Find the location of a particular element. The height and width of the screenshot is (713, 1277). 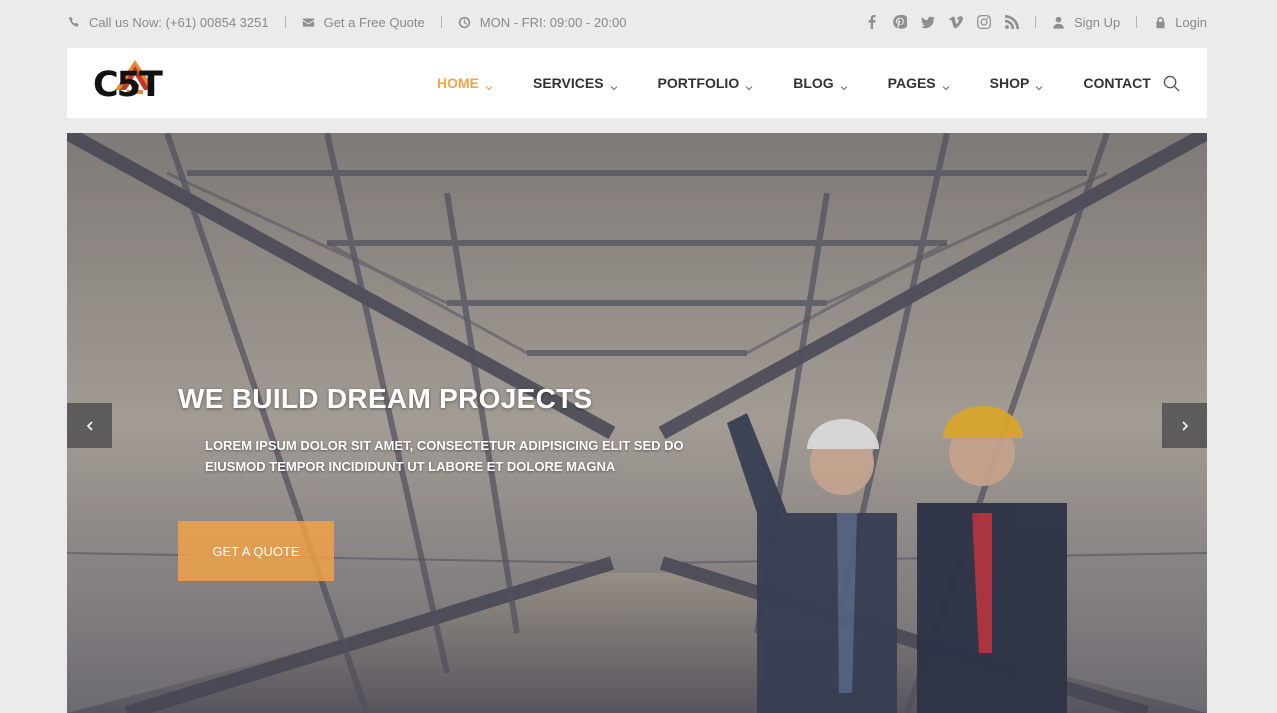

chevron-right-icon is located at coordinates (1184, 425).